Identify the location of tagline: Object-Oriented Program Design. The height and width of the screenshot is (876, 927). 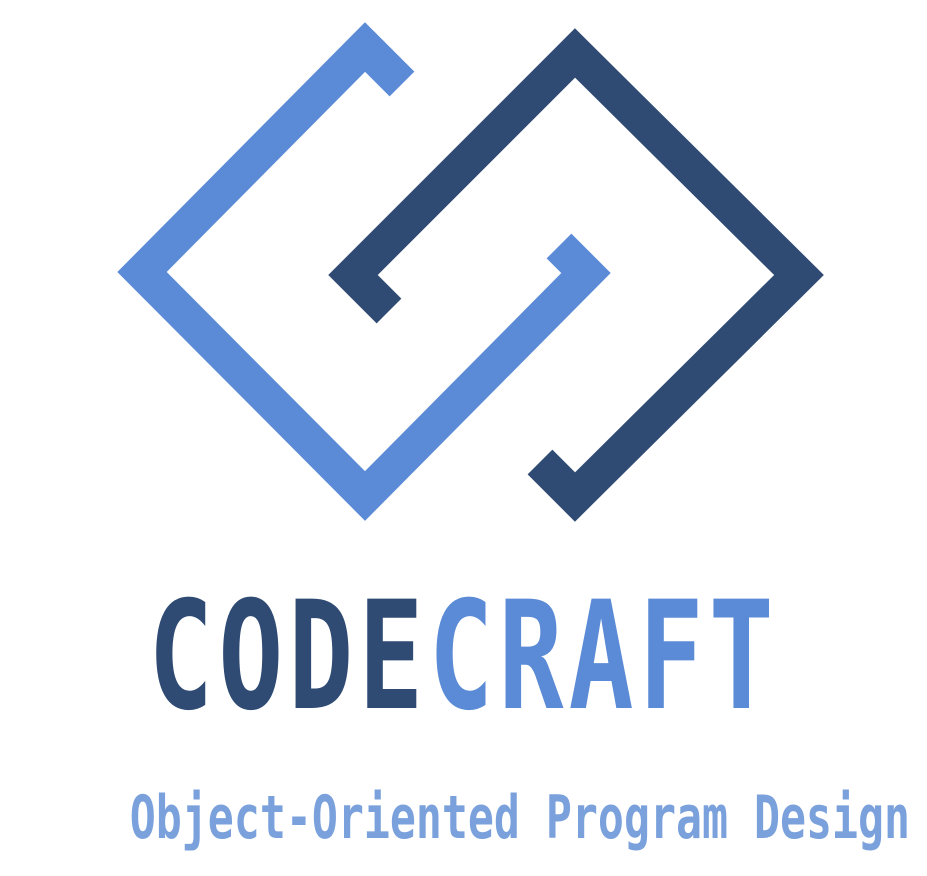
(520, 818).